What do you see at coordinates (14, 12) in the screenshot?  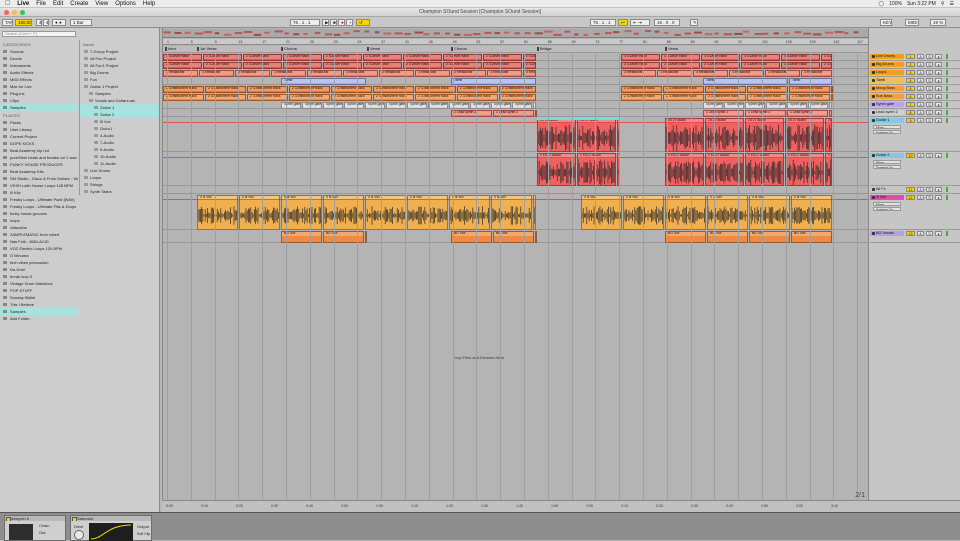 I see `minimize-icon` at bounding box center [14, 12].